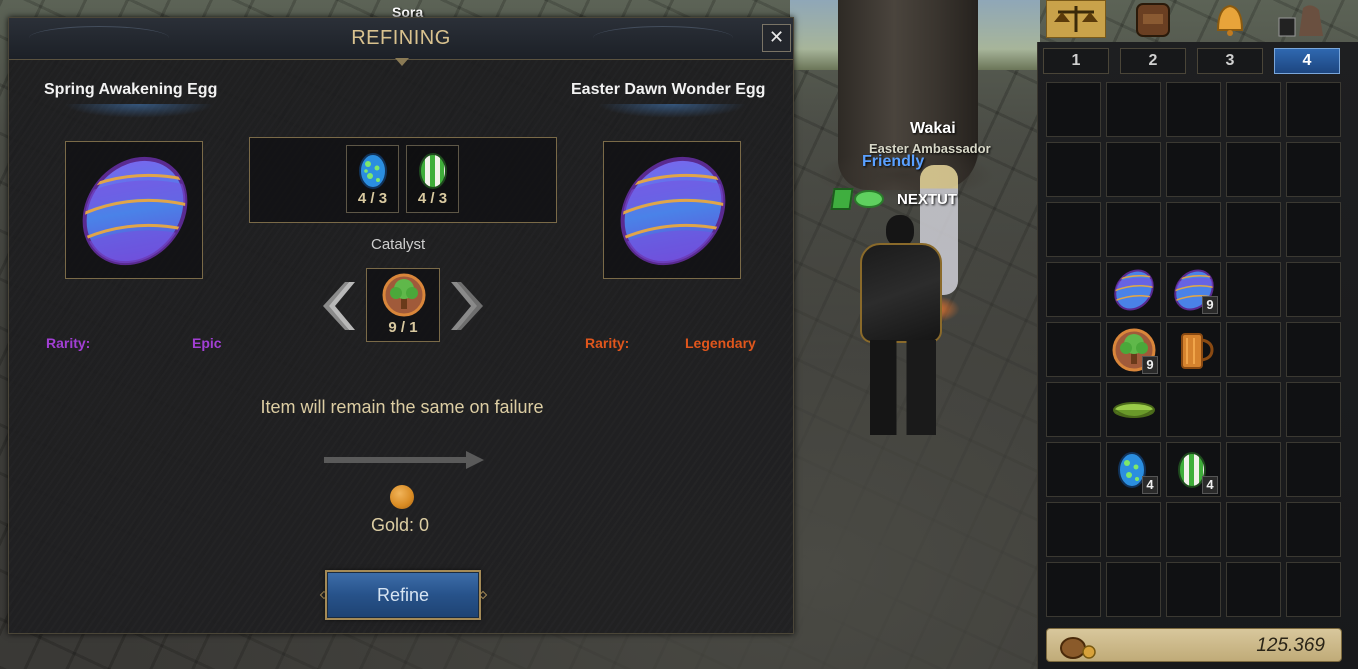  I want to click on scales-icon, so click(1076, 19).